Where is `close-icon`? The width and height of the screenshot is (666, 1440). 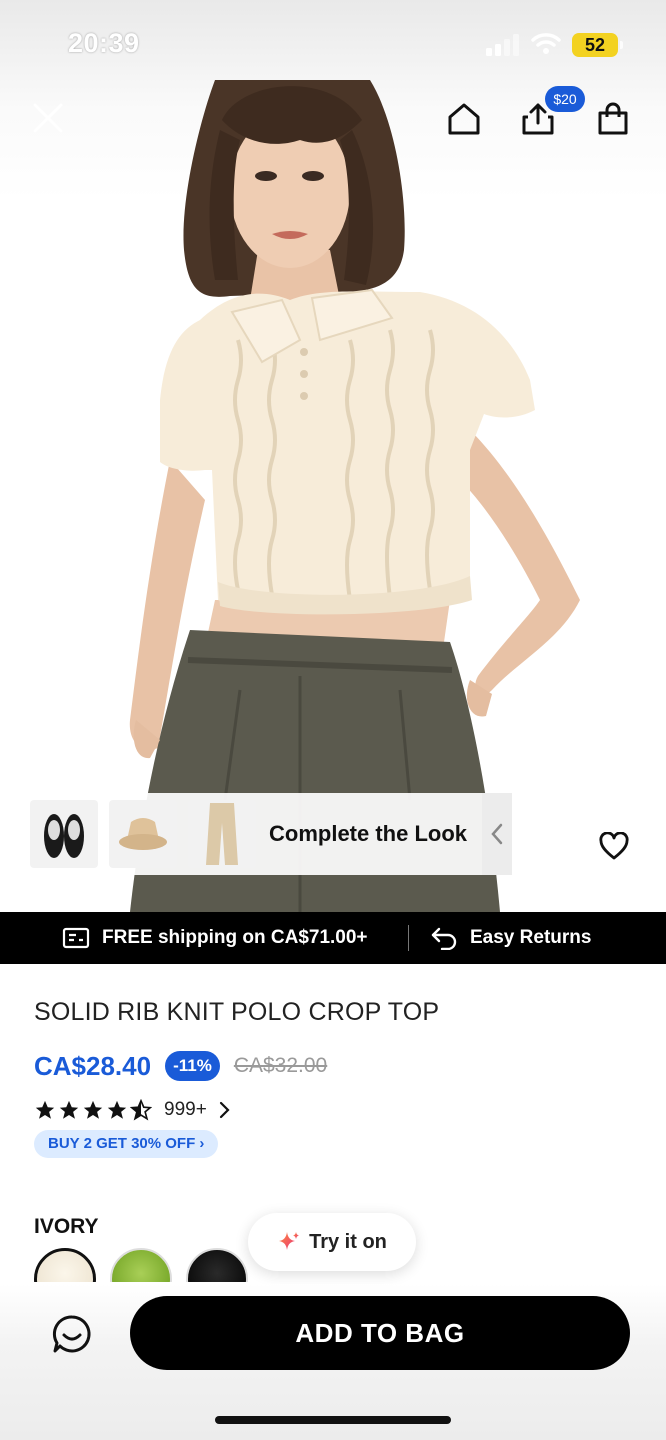 close-icon is located at coordinates (48, 118).